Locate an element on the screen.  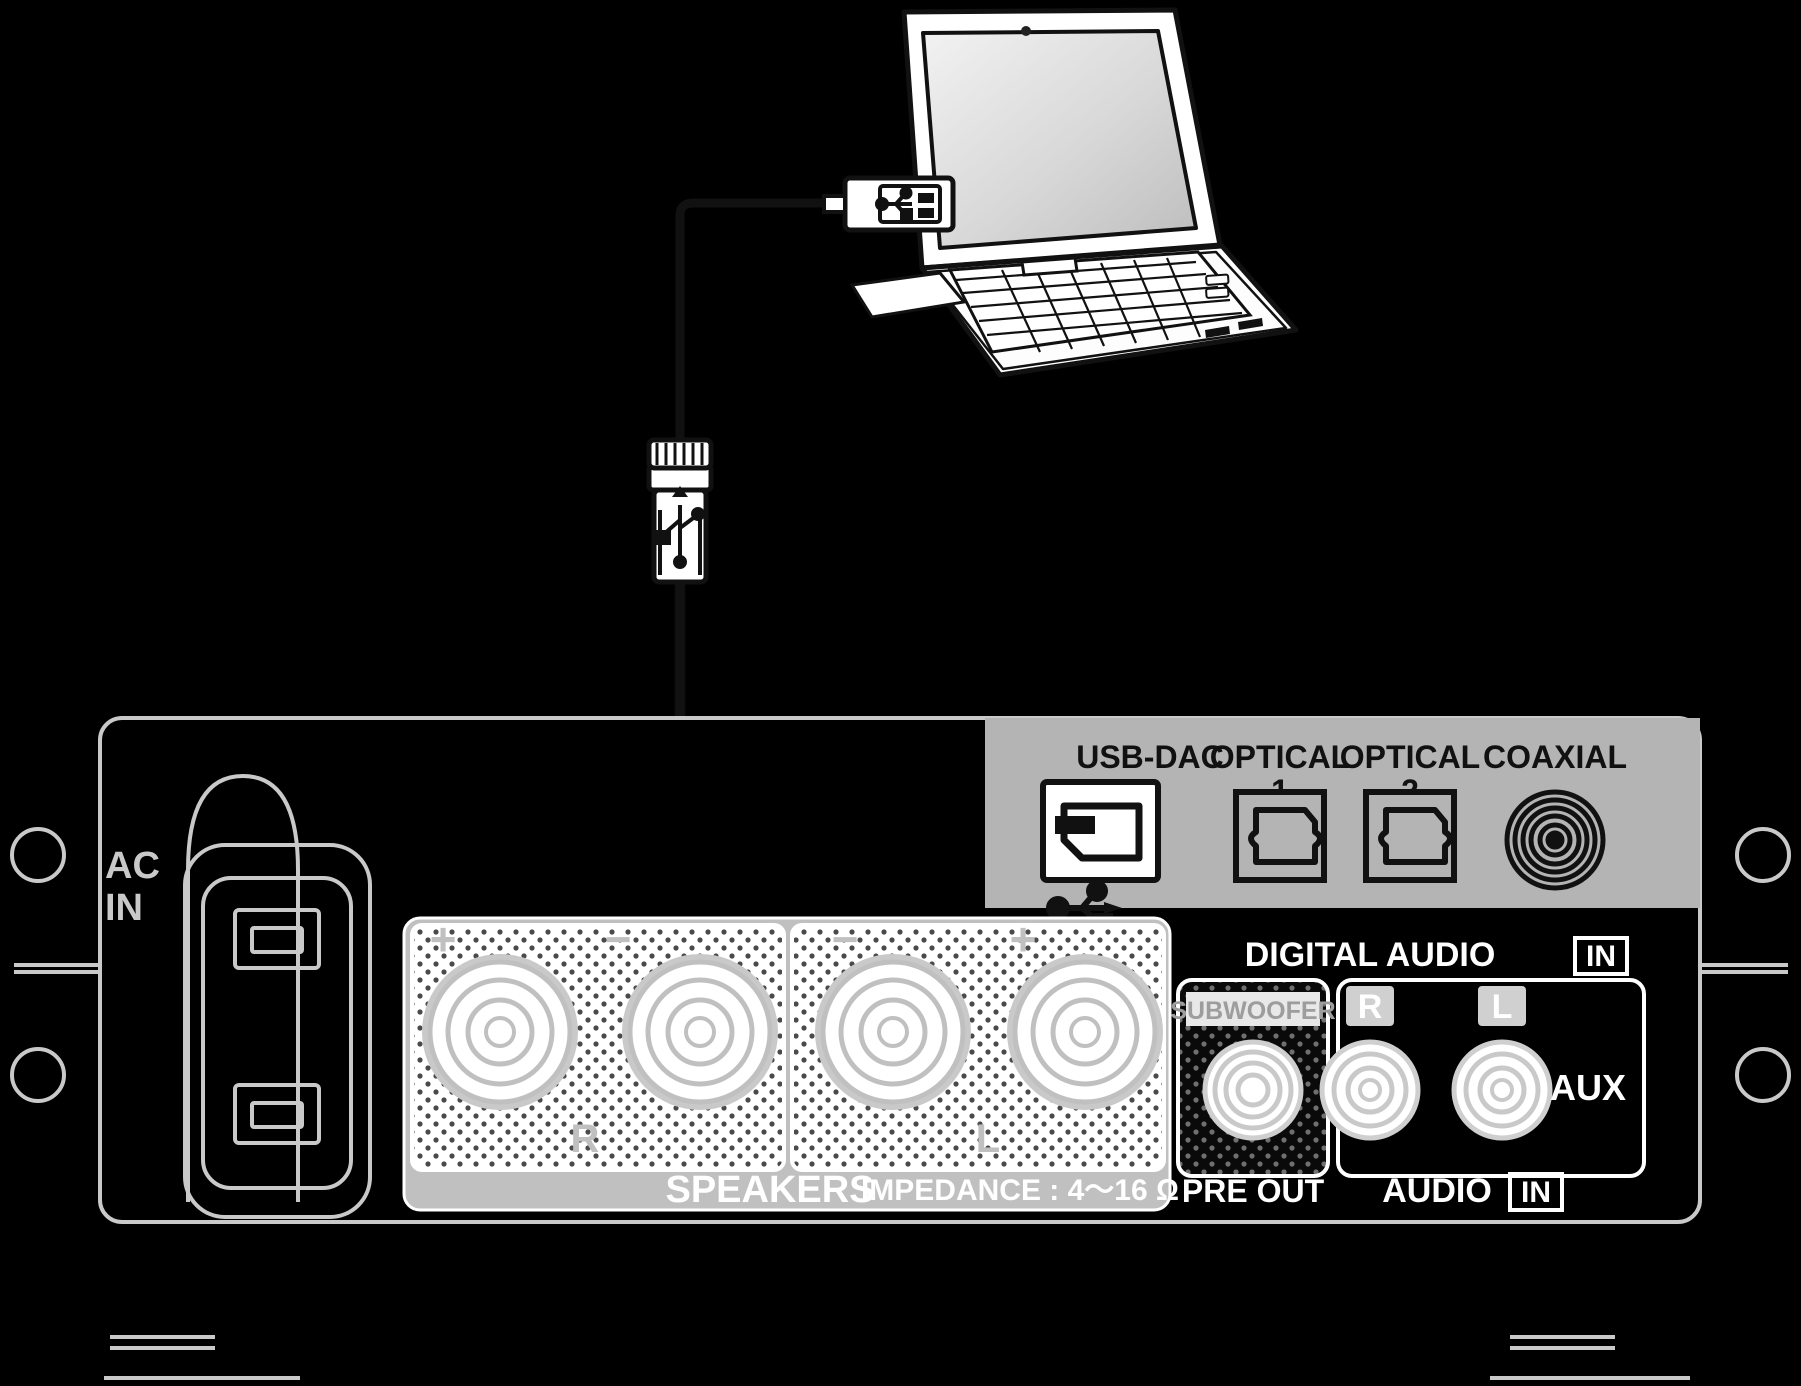
polarity-r-minus: − is located at coordinates (618, 939).